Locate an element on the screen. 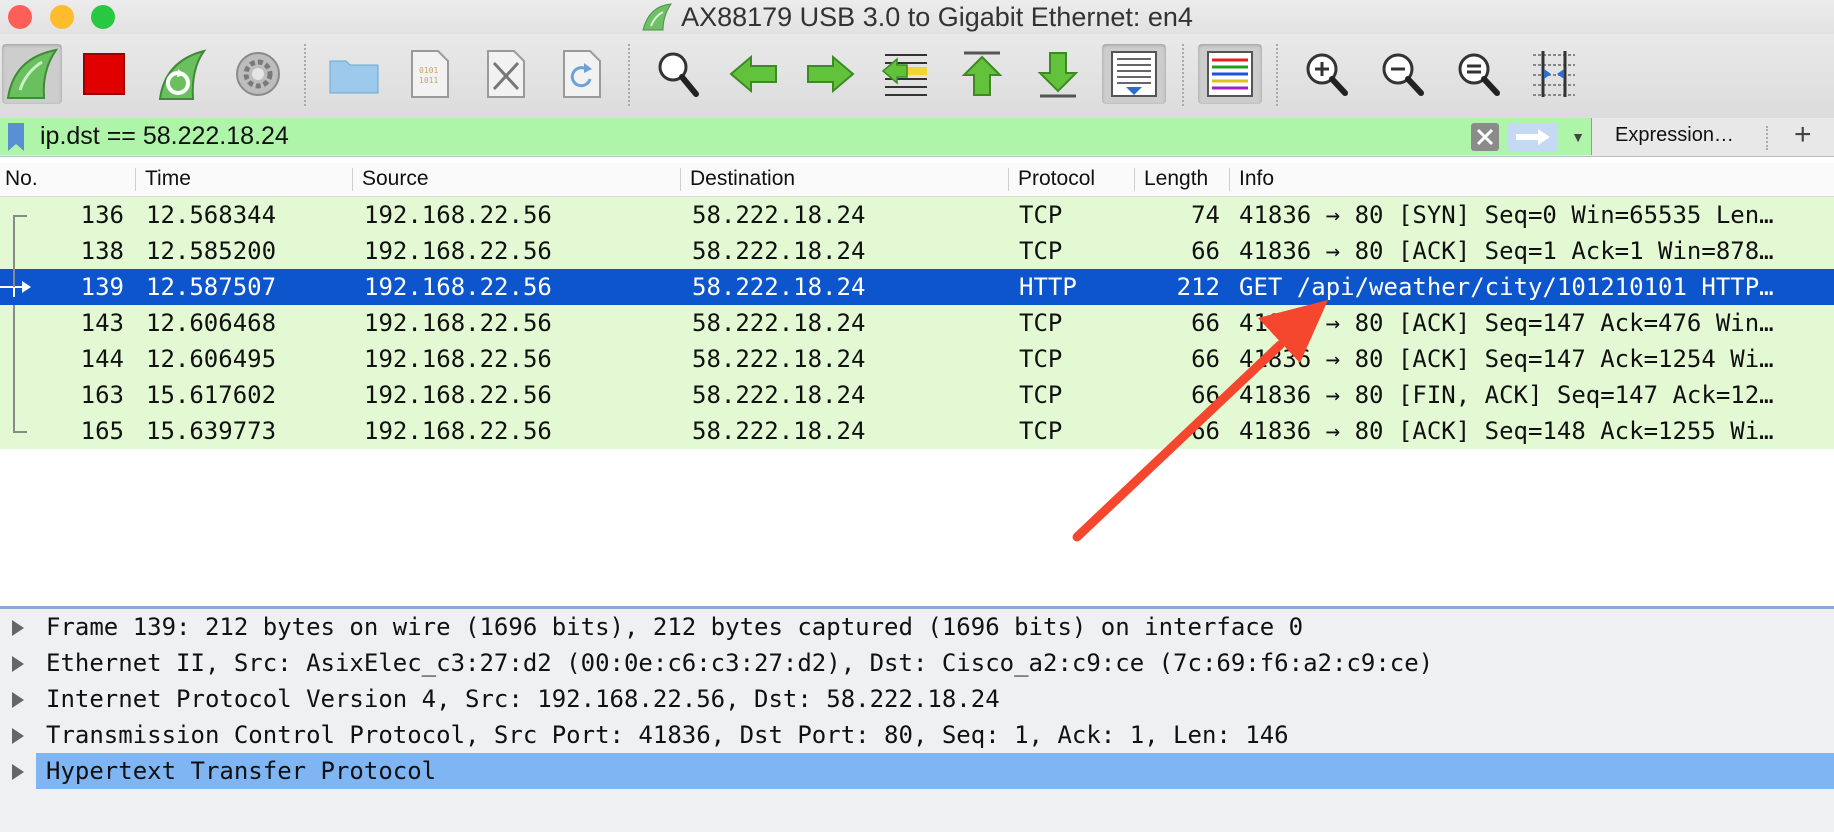  red-arrow-icon is located at coordinates (1200, 421).